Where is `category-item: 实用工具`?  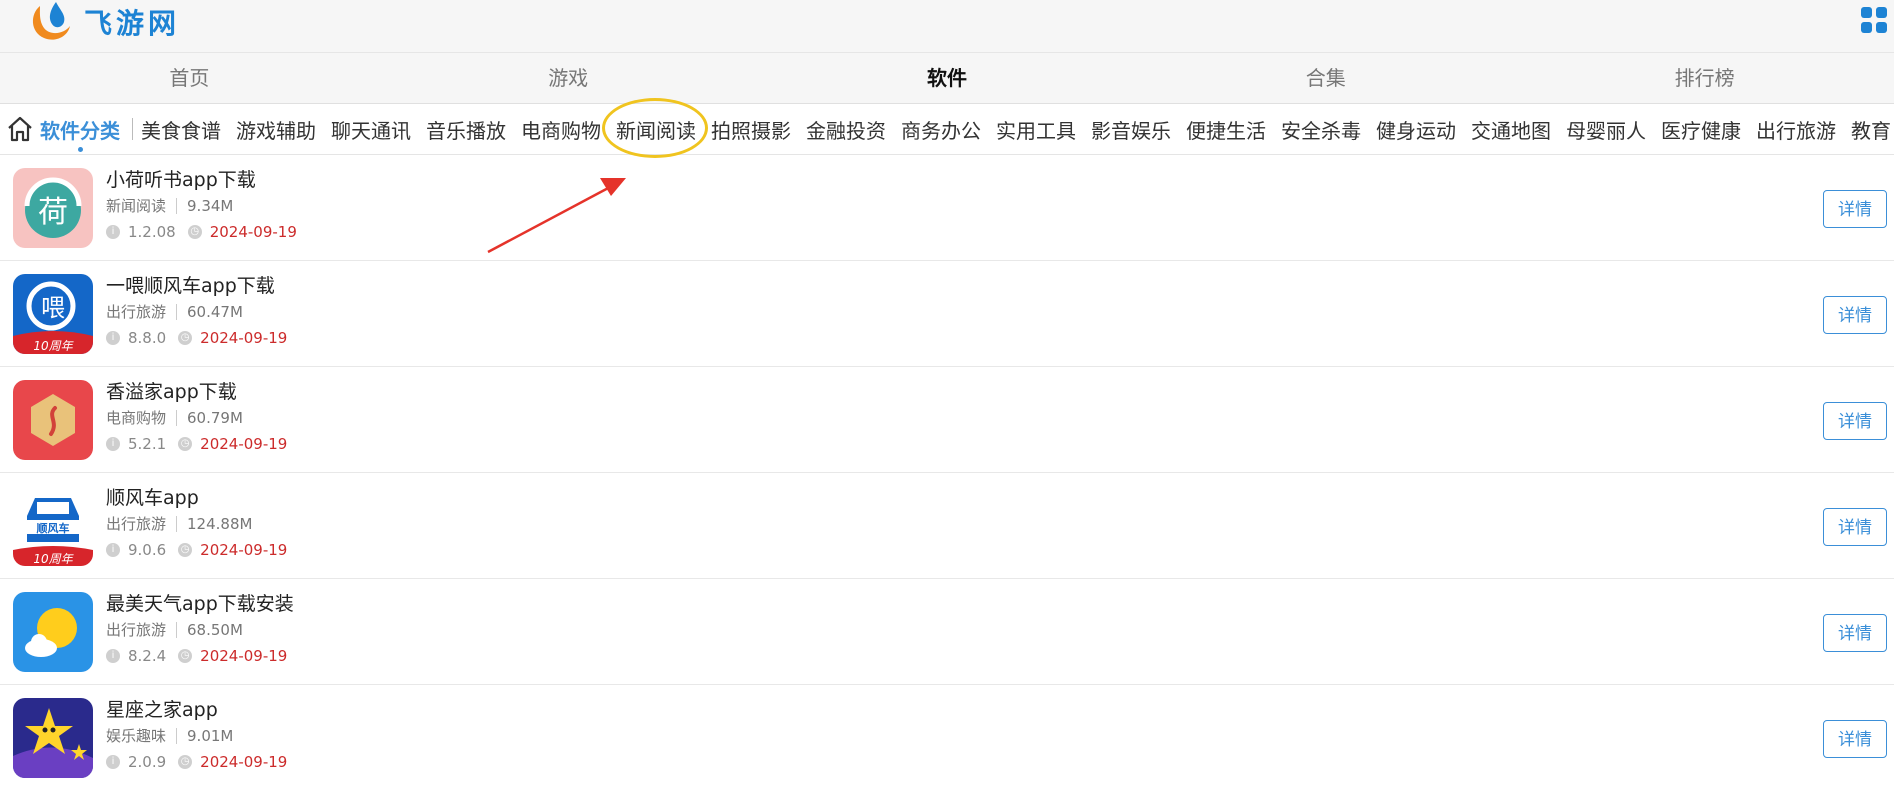
category-item: 实用工具 is located at coordinates (1036, 129).